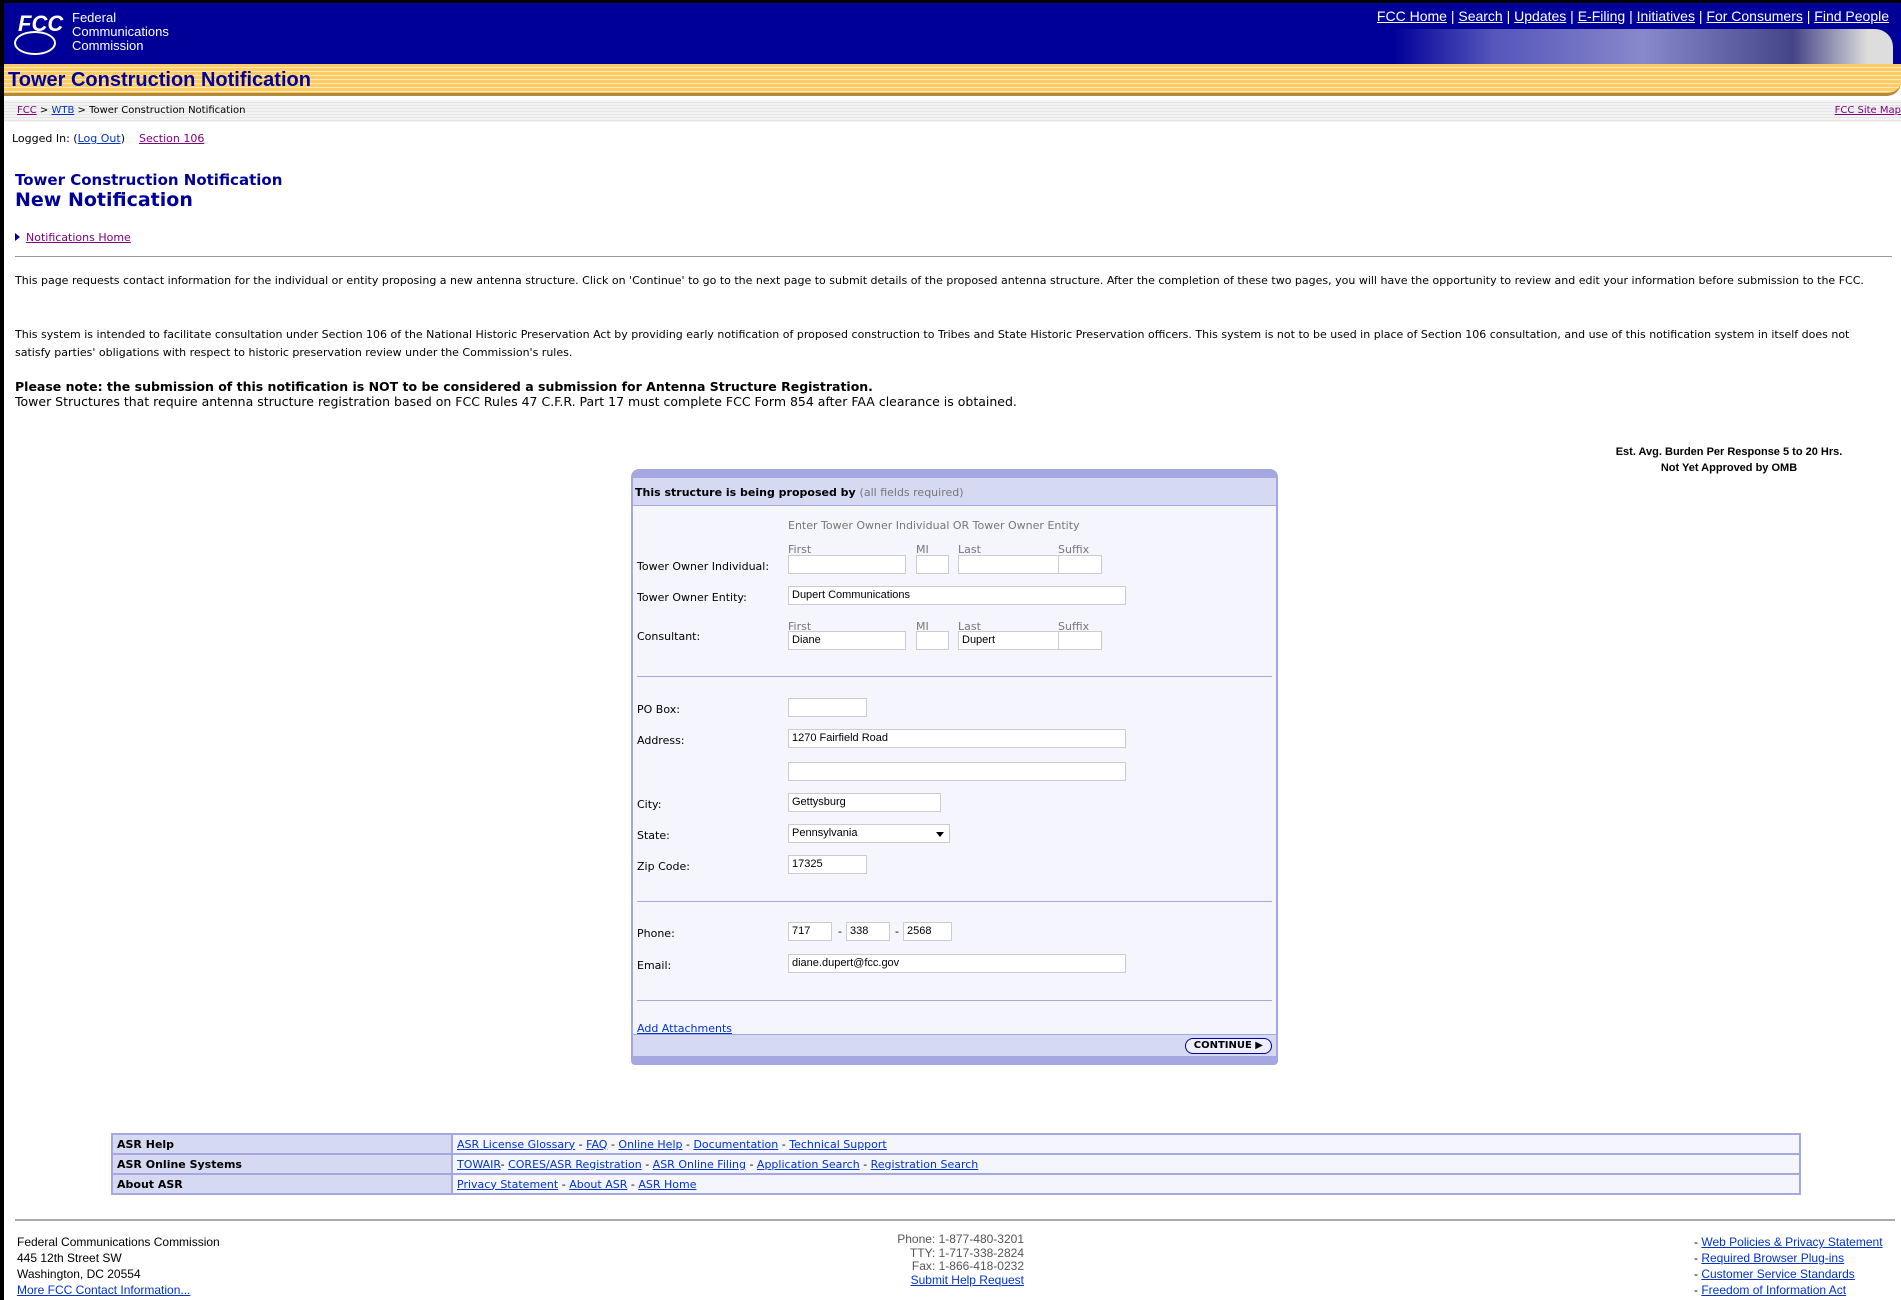 The width and height of the screenshot is (1901, 1300). Describe the element at coordinates (1772, 1258) in the screenshot. I see `browser-plugins-link: Required Browser Plug-ins` at that location.